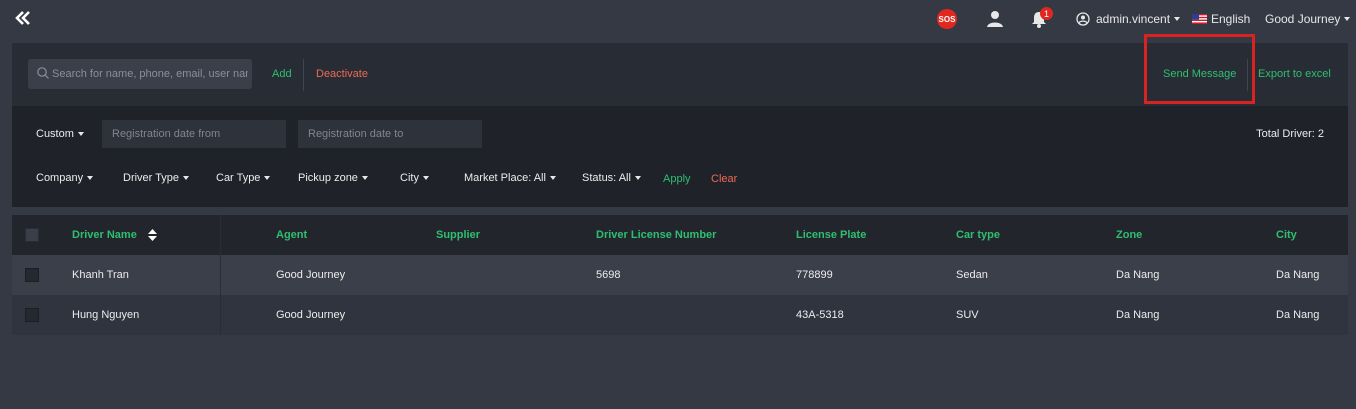 This screenshot has width=1356, height=409. What do you see at coordinates (947, 19) in the screenshot?
I see `sos-icon: SOS` at bounding box center [947, 19].